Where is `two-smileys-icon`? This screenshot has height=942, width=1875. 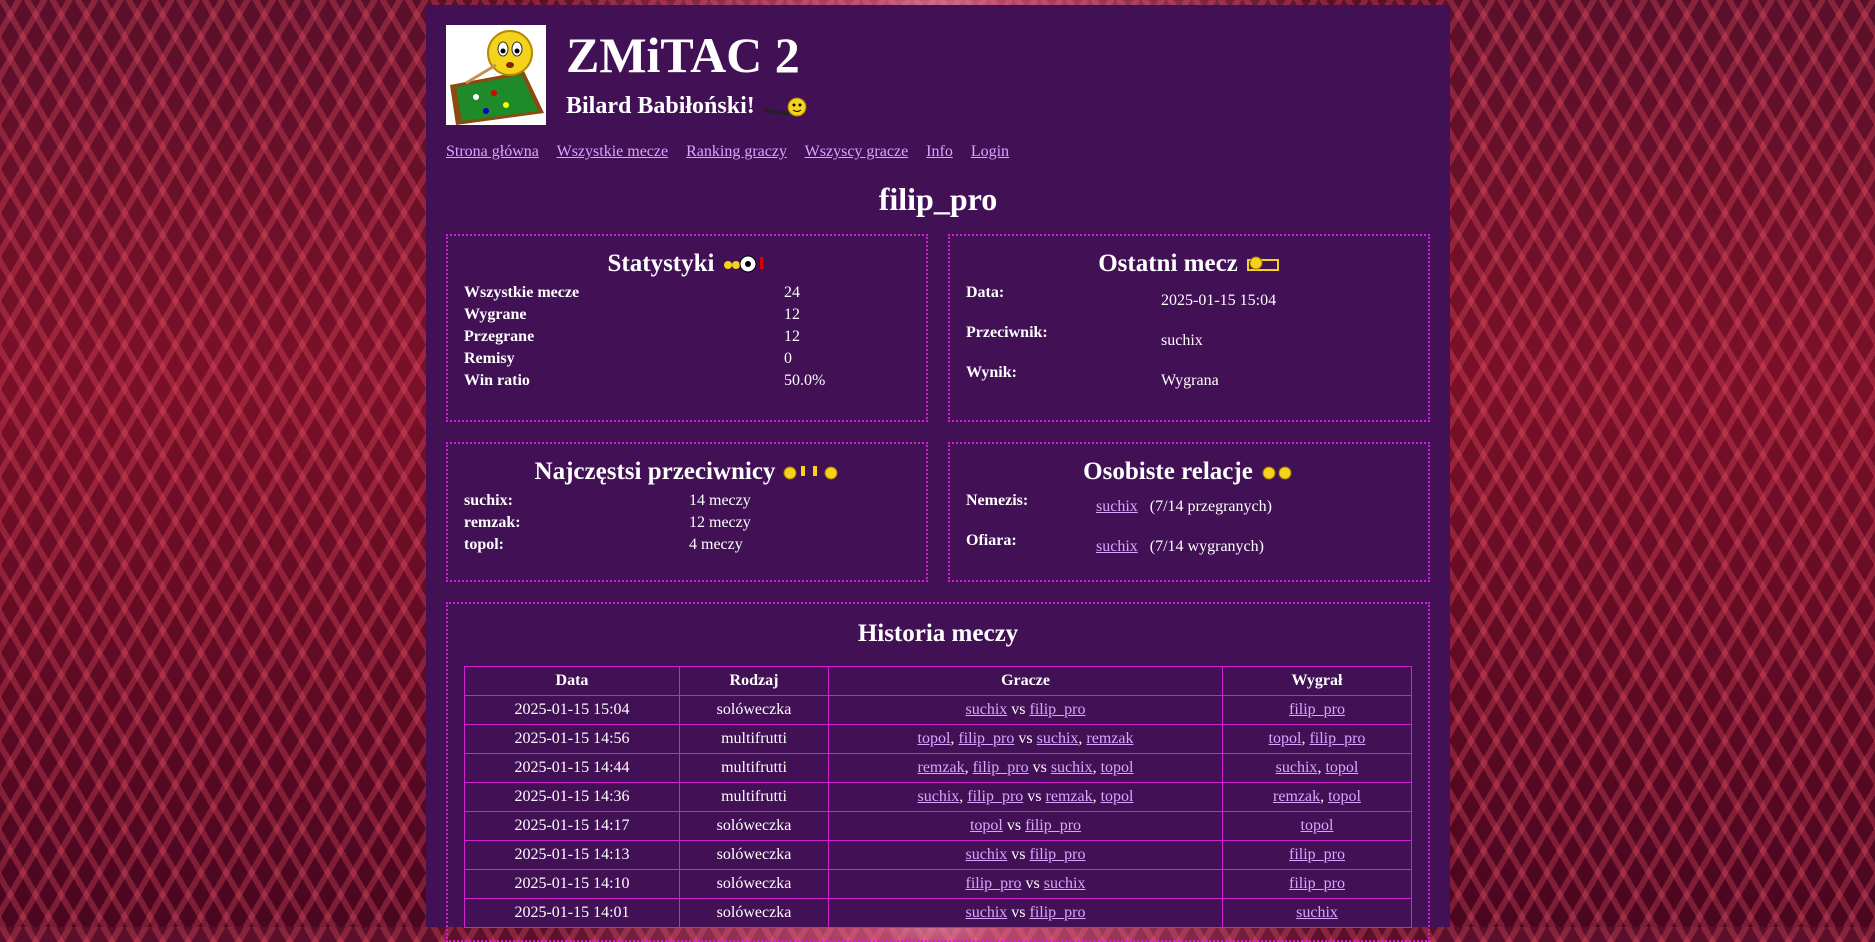
two-smileys-icon is located at coordinates (1277, 473).